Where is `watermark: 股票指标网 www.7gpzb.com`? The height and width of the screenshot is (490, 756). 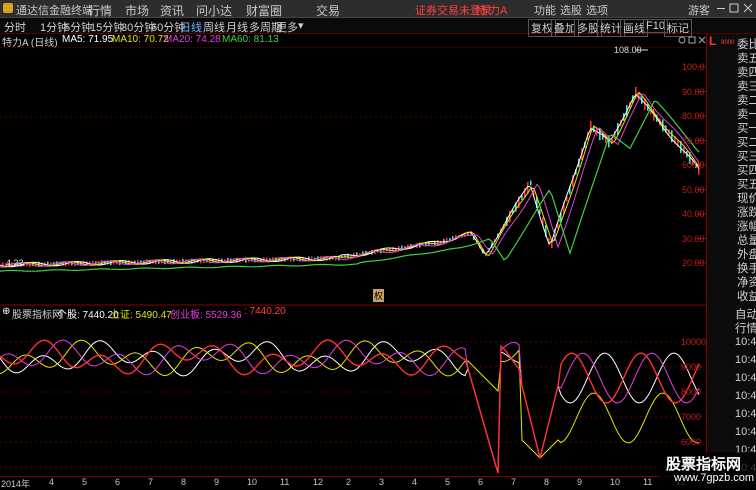 watermark: 股票指标网 www.7gpzb.com is located at coordinates (708, 469).